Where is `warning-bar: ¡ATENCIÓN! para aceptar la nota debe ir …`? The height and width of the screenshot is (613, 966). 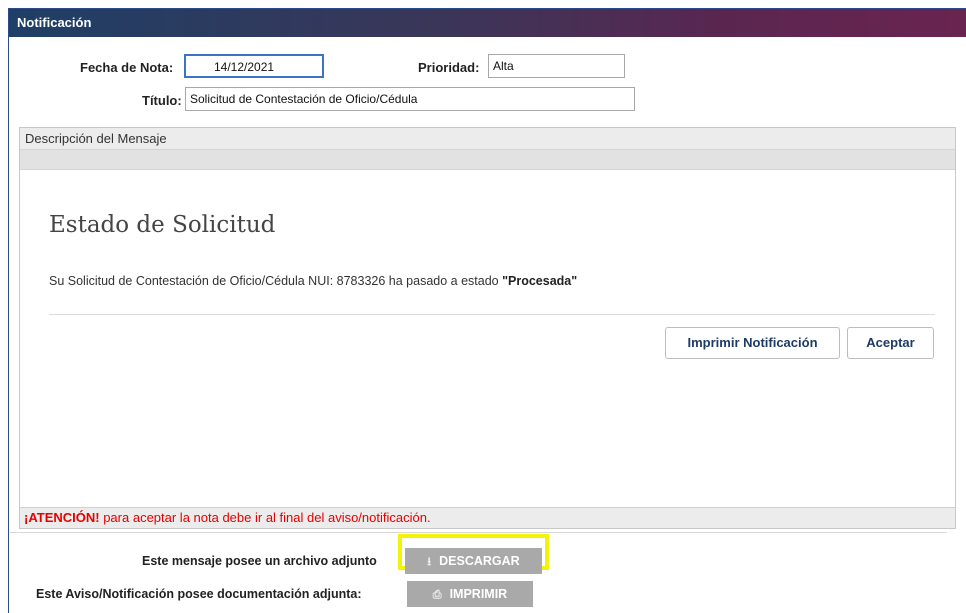 warning-bar: ¡ATENCIÓN! para aceptar la nota debe ir … is located at coordinates (487, 517).